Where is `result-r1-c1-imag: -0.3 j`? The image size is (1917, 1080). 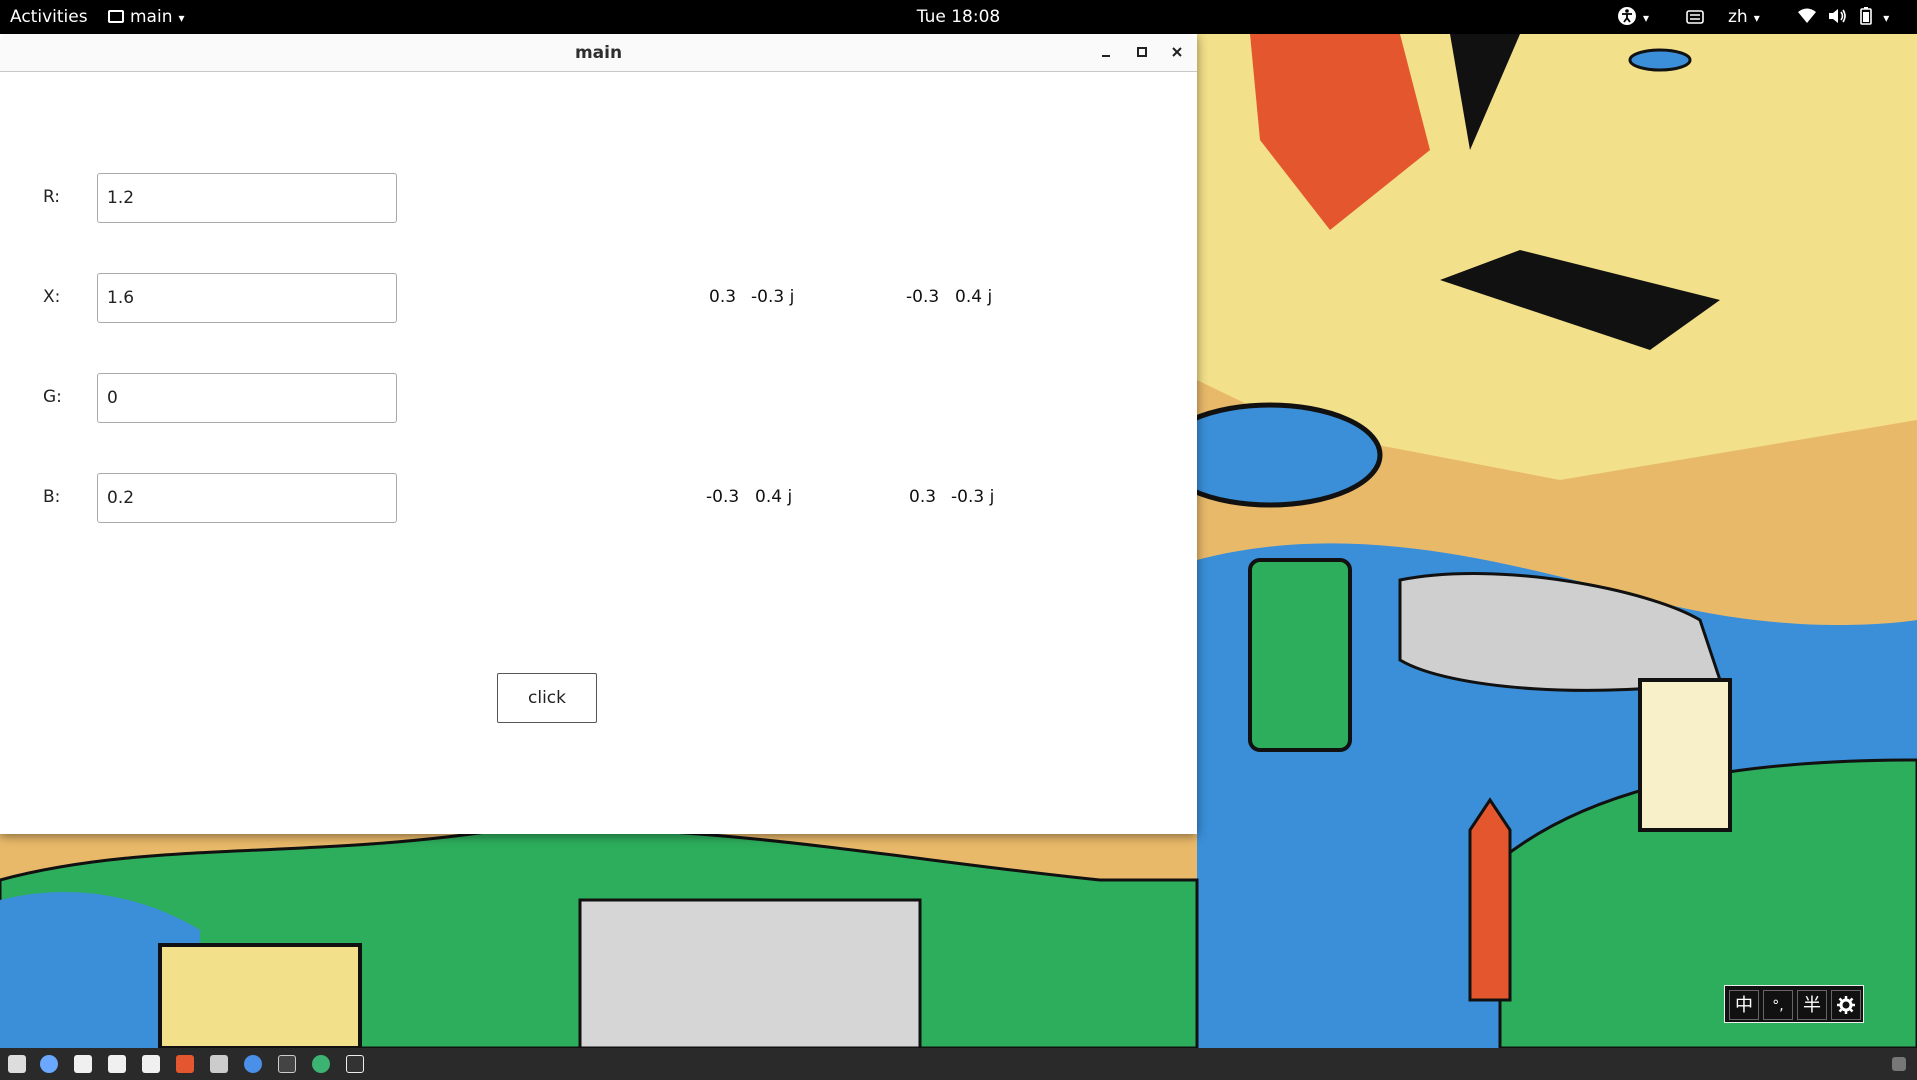 result-r1-c1-imag: -0.3 j is located at coordinates (773, 297).